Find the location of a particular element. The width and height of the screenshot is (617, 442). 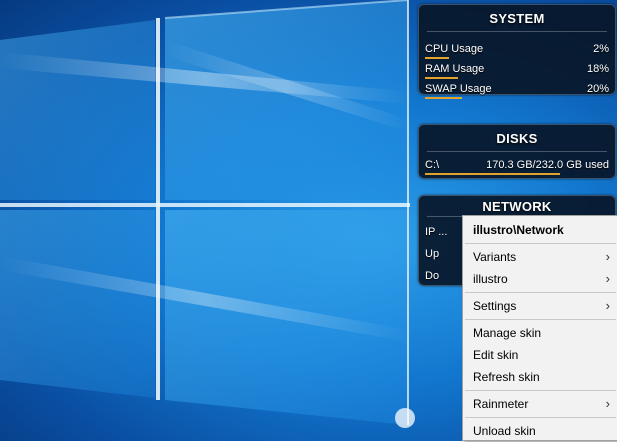

cpu-usage-bar is located at coordinates (437, 58).